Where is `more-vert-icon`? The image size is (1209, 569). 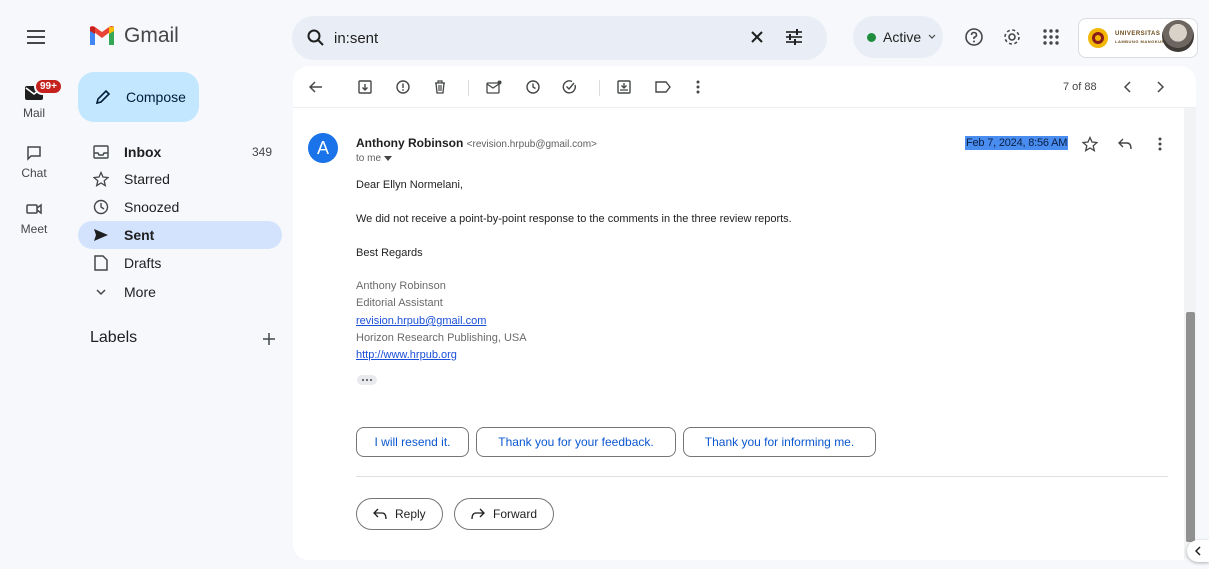
more-vert-icon is located at coordinates (1160, 144).